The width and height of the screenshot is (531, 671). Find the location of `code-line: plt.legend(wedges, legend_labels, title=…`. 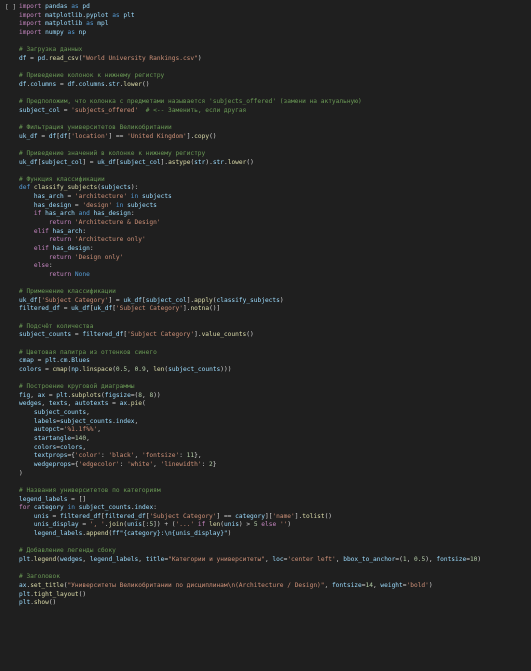

code-line: plt.legend(wedges, legend_labels, title=… is located at coordinates (250, 559).